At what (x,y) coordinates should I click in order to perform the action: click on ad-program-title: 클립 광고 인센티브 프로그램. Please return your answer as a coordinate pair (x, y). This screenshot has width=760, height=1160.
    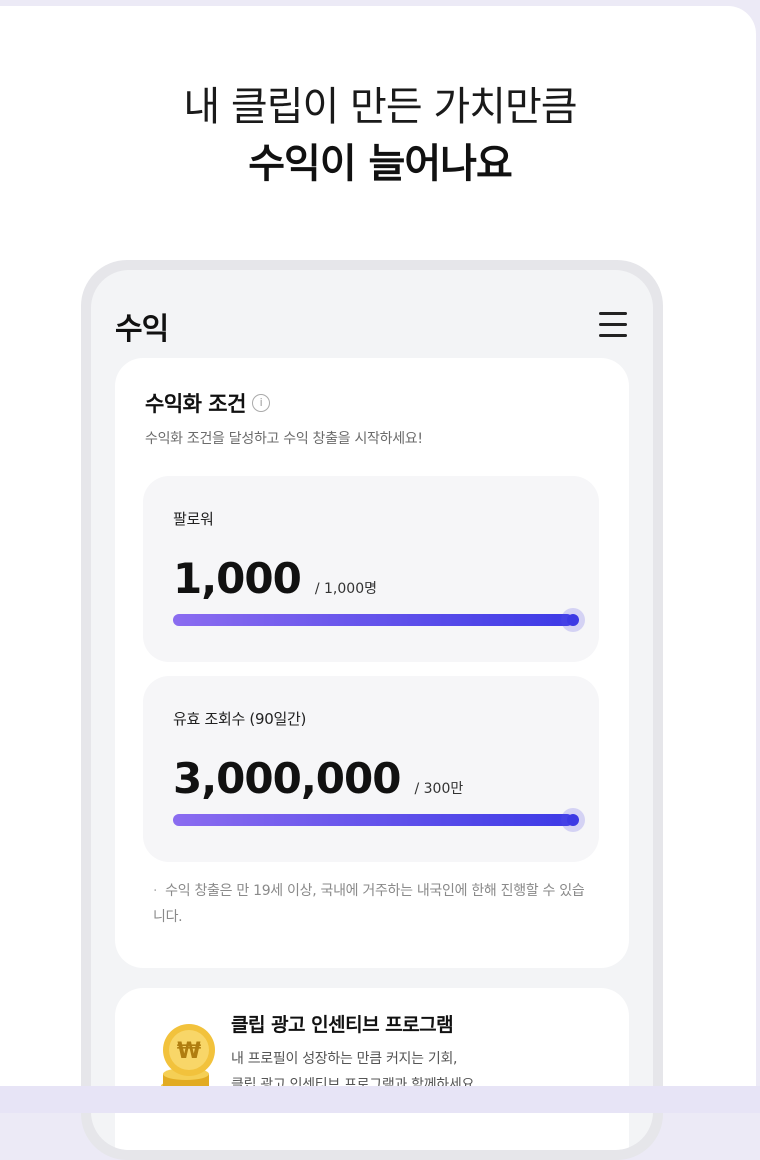
    Looking at the image, I should click on (342, 1025).